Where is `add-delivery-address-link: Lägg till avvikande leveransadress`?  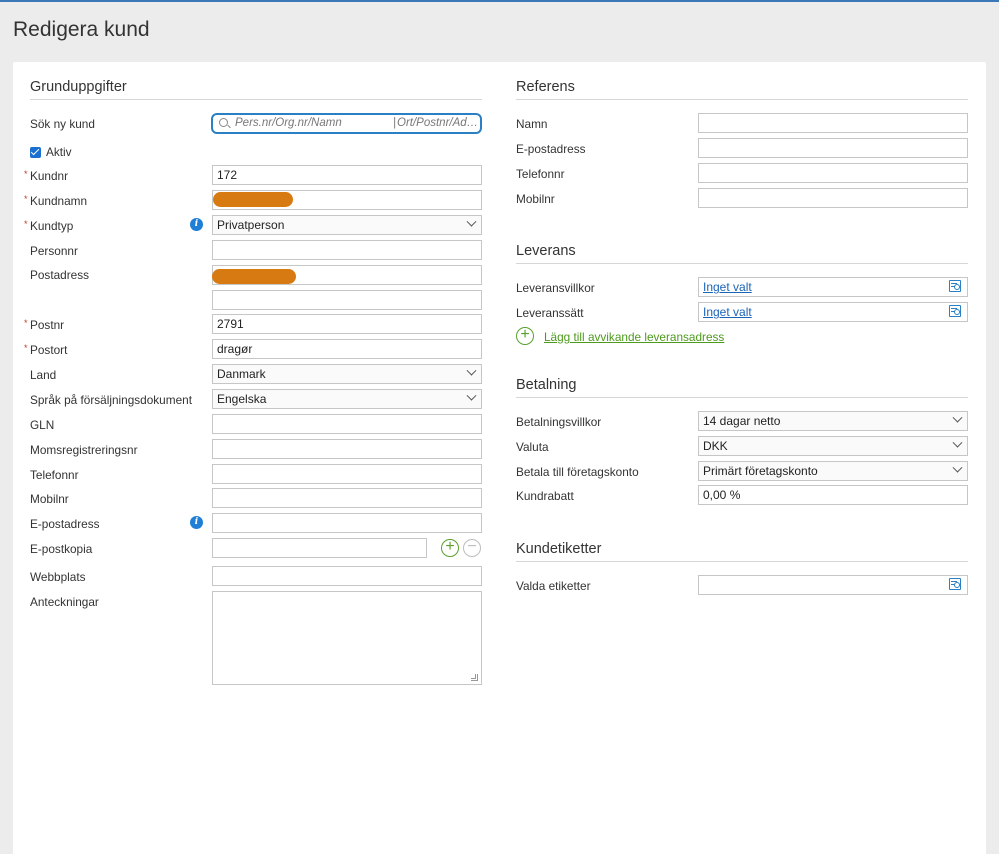
add-delivery-address-link: Lägg till avvikande leveransadress is located at coordinates (634, 337).